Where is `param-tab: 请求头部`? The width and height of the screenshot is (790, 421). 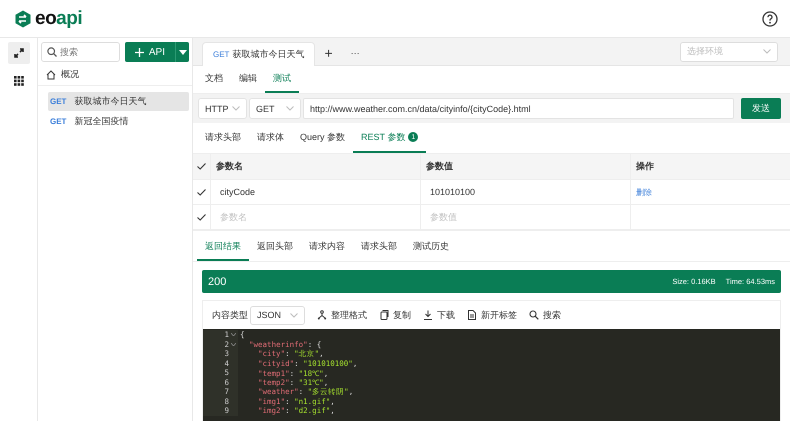
param-tab: 请求头部 is located at coordinates (223, 138).